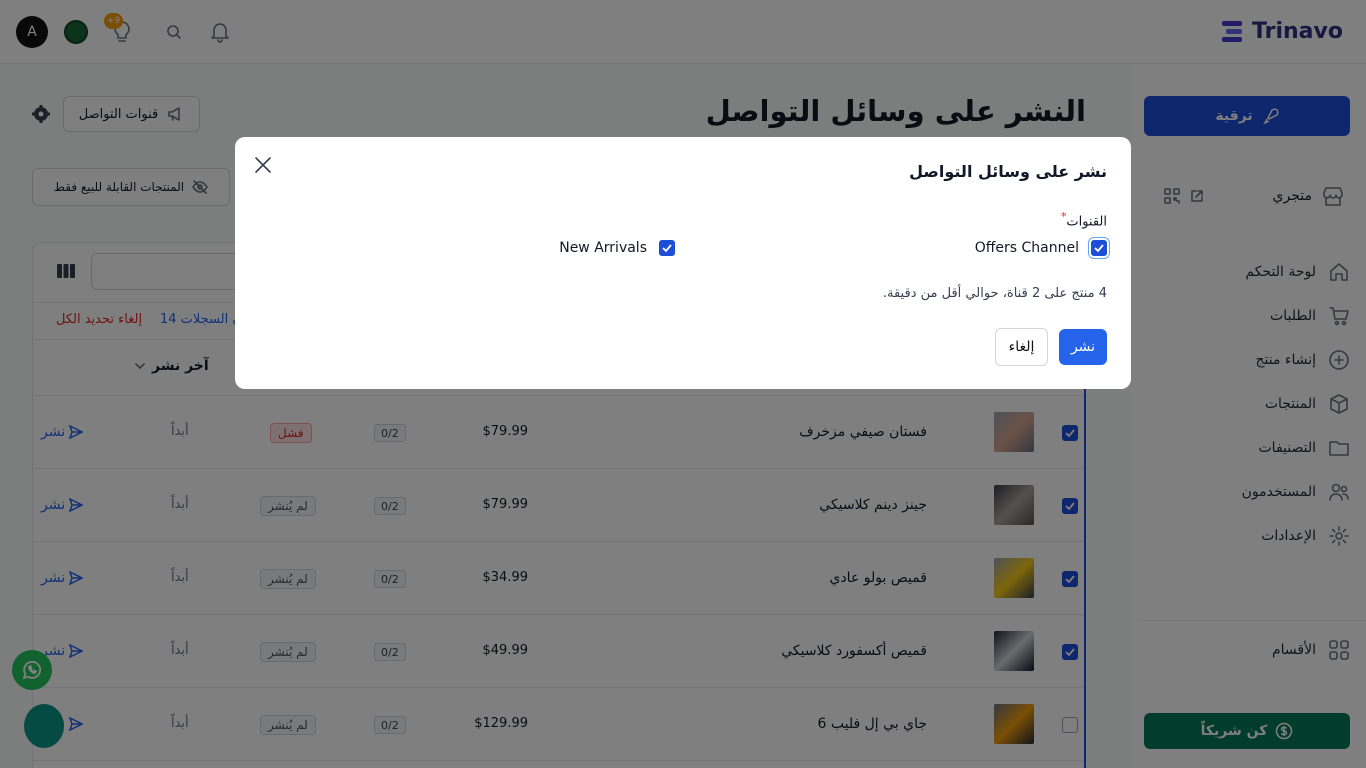 The height and width of the screenshot is (768, 1366). I want to click on channel-option-offers: Offers Channel, so click(1041, 248).